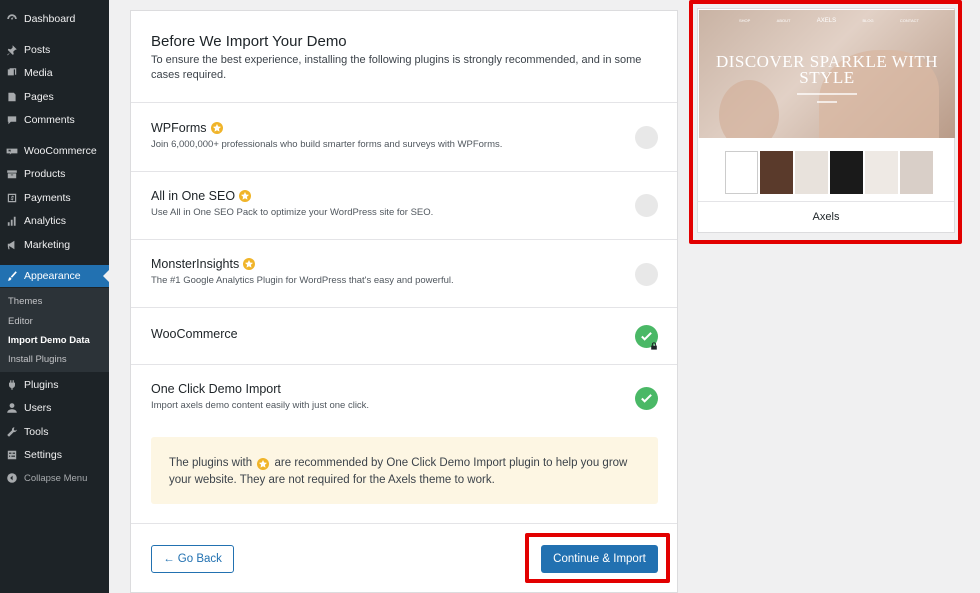 The height and width of the screenshot is (593, 980). What do you see at coordinates (646, 205) in the screenshot?
I see `plugin-select-aioseo` at bounding box center [646, 205].